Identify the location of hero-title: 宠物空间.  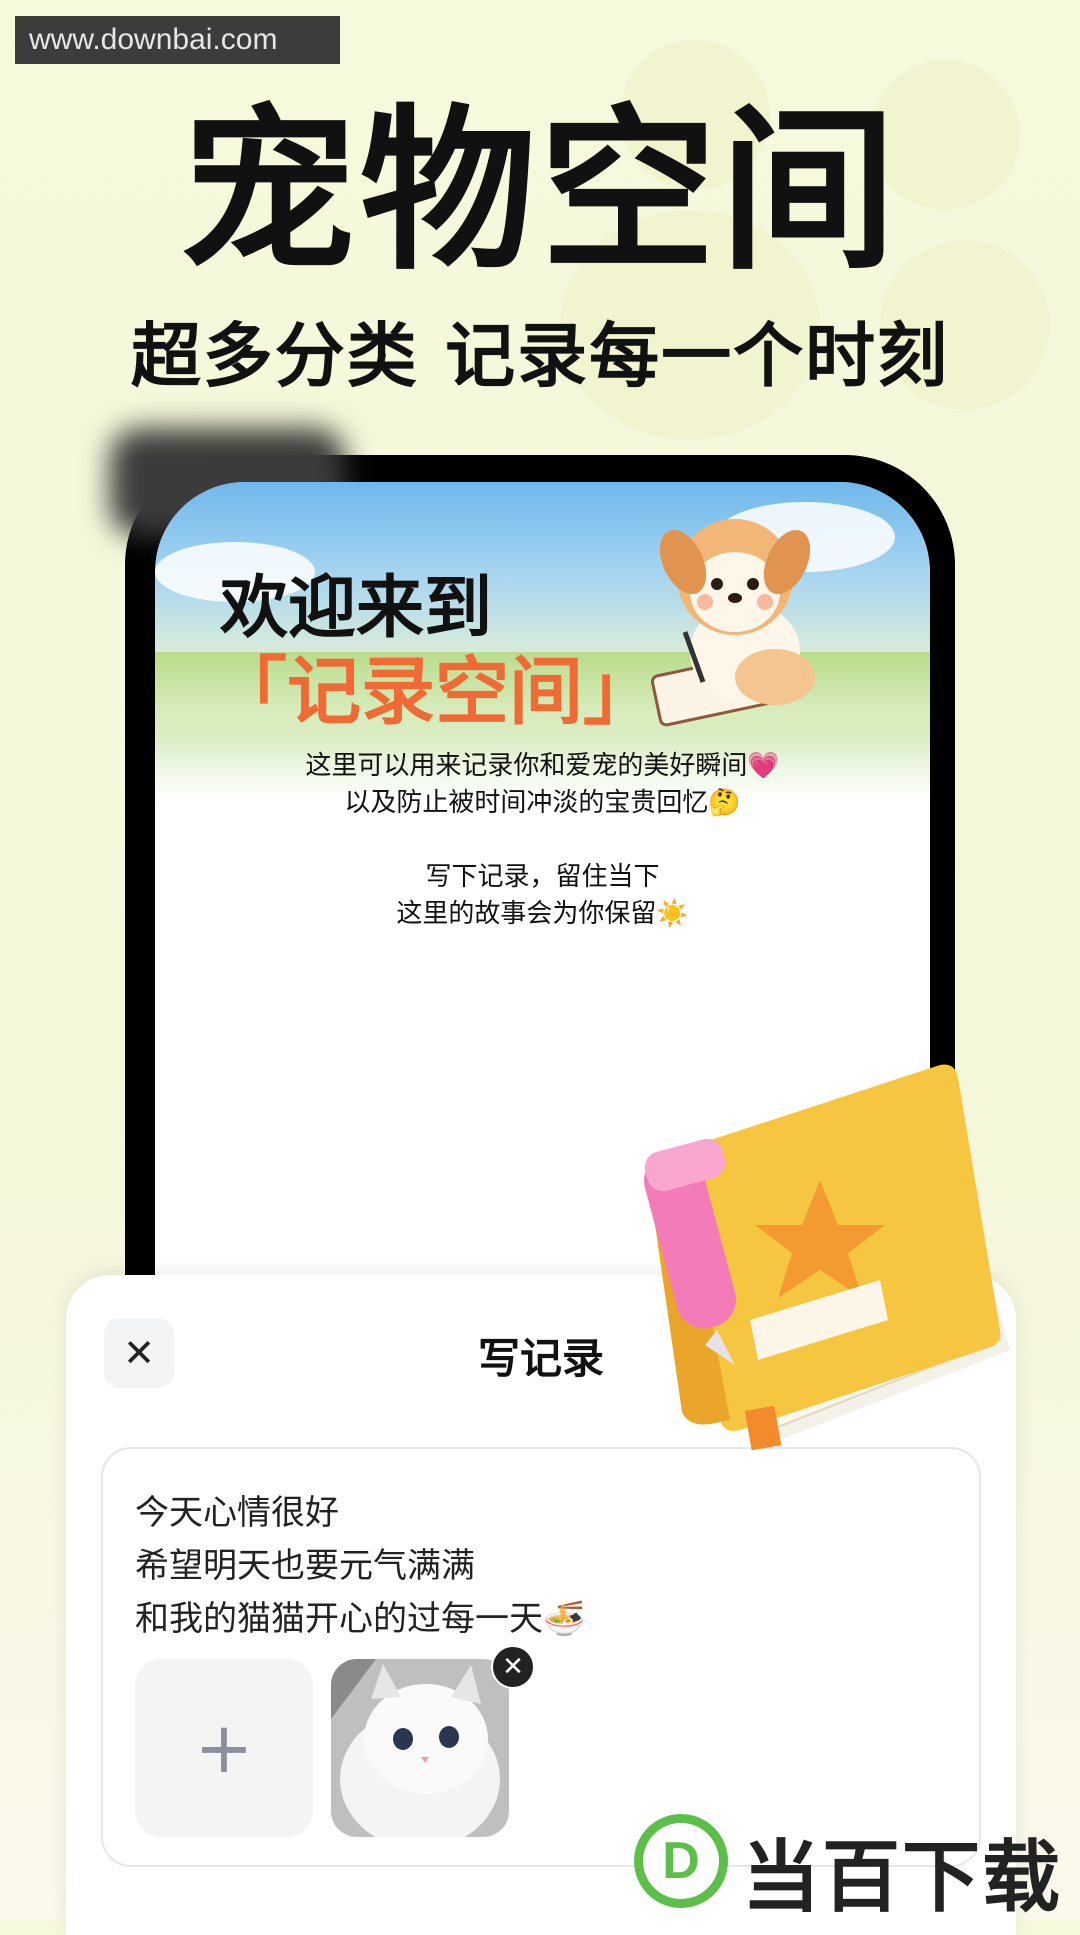
(539, 191).